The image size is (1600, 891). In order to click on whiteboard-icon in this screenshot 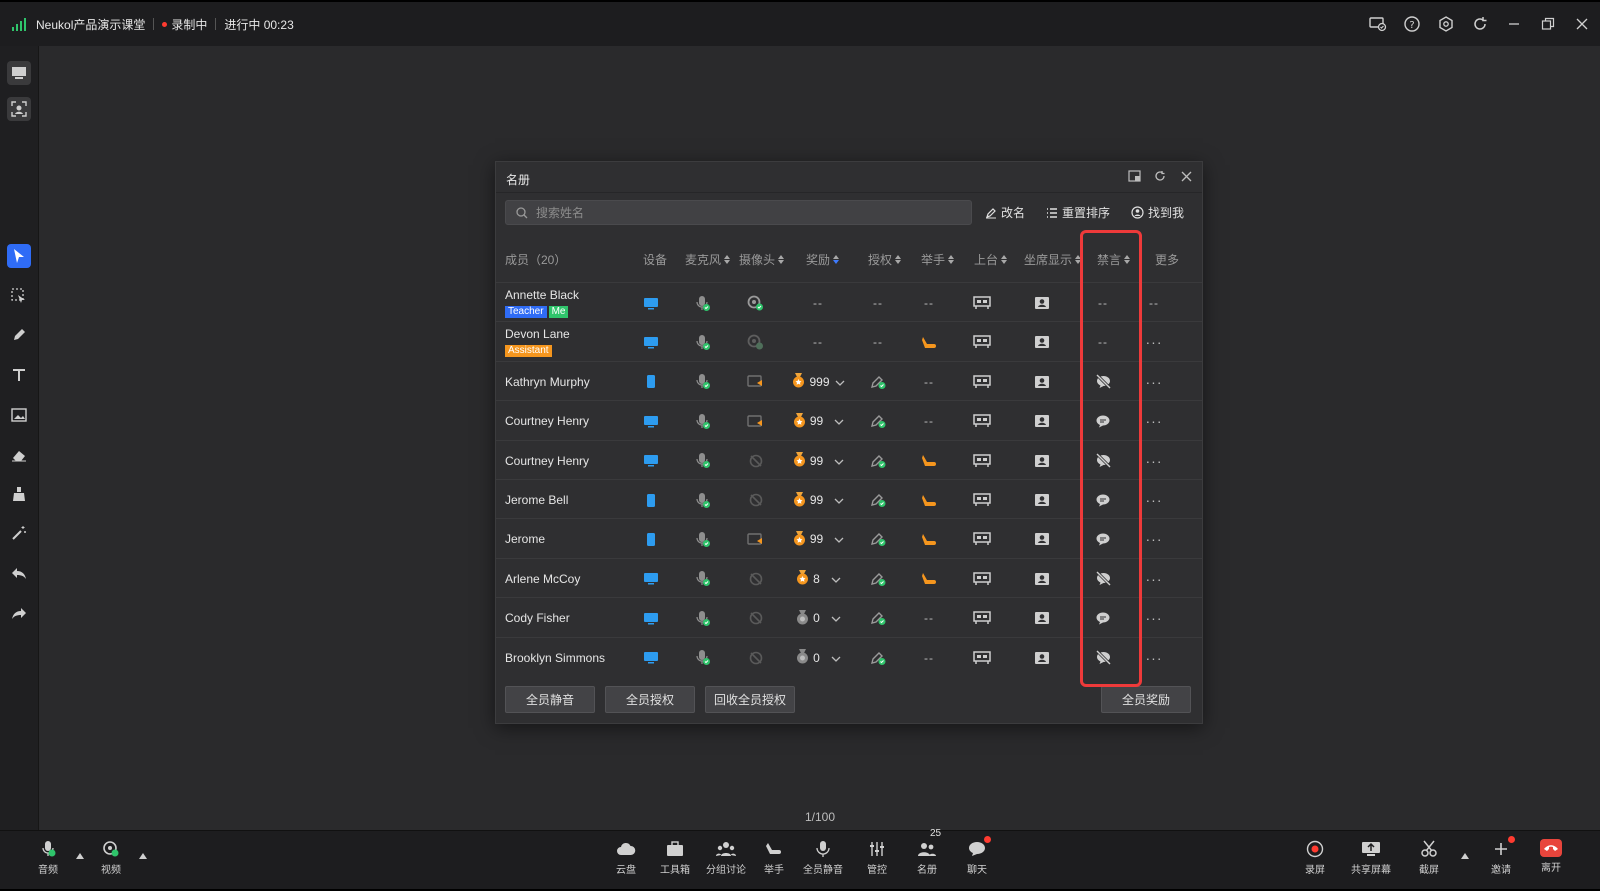, I will do `click(19, 73)`.